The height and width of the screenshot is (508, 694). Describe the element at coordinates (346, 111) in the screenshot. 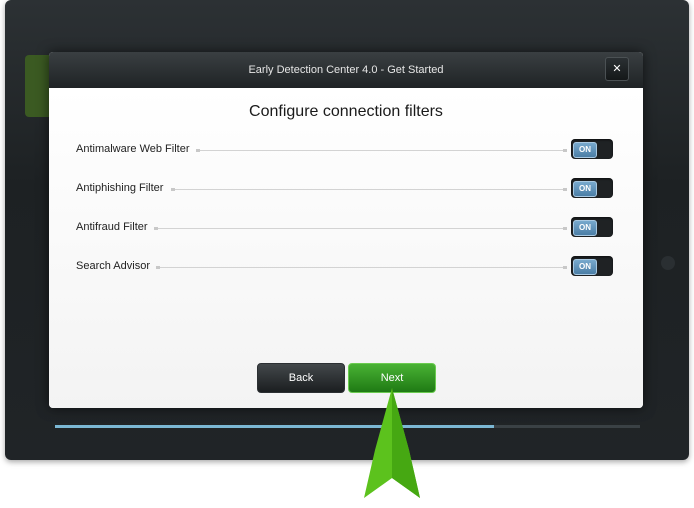

I see `page-heading: Configure connection filters` at that location.